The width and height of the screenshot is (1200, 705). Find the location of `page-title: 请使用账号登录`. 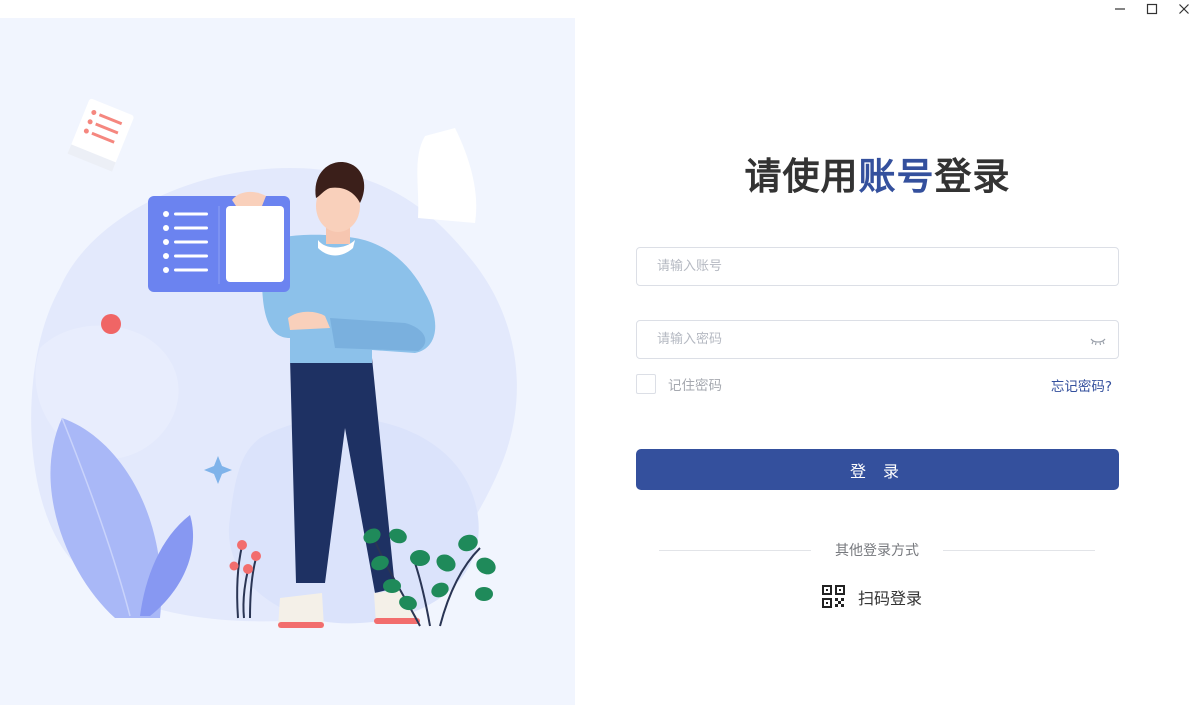

page-title: 请使用账号登录 is located at coordinates (877, 173).